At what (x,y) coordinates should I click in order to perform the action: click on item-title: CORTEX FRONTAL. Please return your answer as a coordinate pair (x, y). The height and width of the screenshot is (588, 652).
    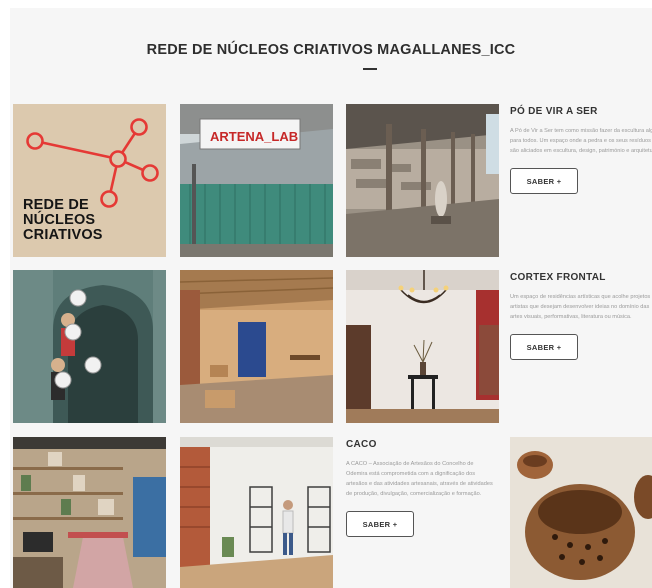
    Looking at the image, I should click on (558, 277).